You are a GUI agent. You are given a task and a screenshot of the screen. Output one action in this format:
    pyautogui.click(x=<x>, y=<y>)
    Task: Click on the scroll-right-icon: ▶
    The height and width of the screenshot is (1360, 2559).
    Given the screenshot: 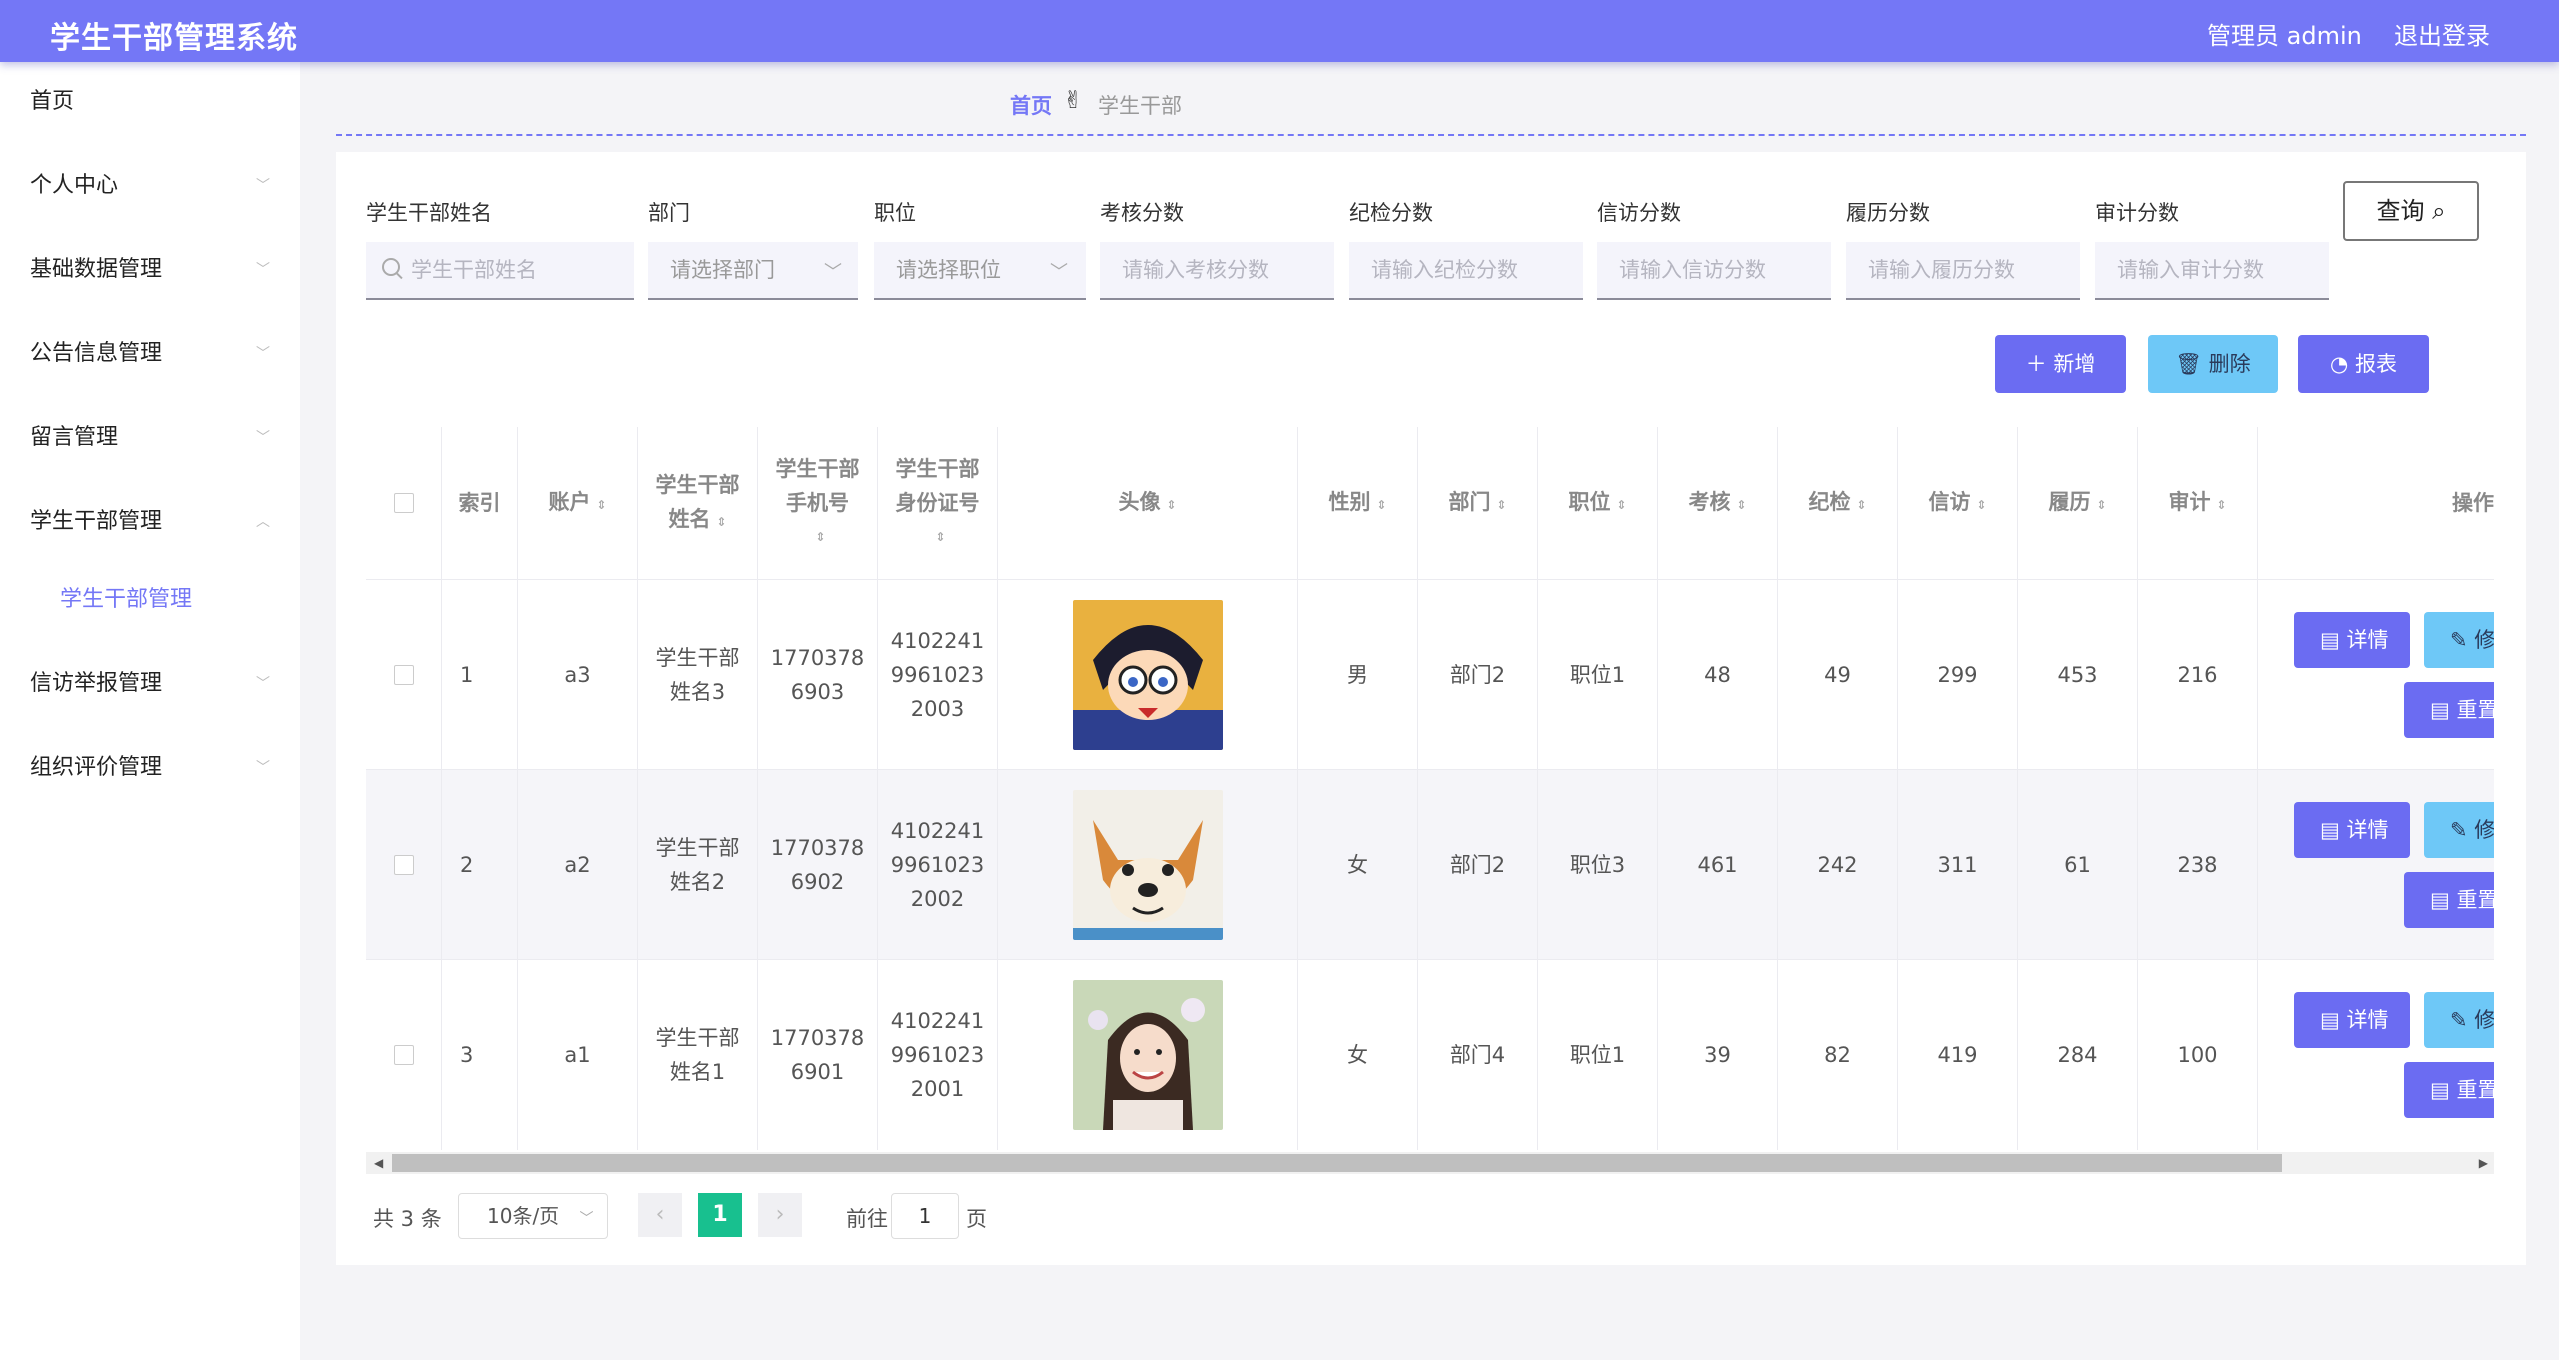 What is the action you would take?
    pyautogui.click(x=2483, y=1163)
    